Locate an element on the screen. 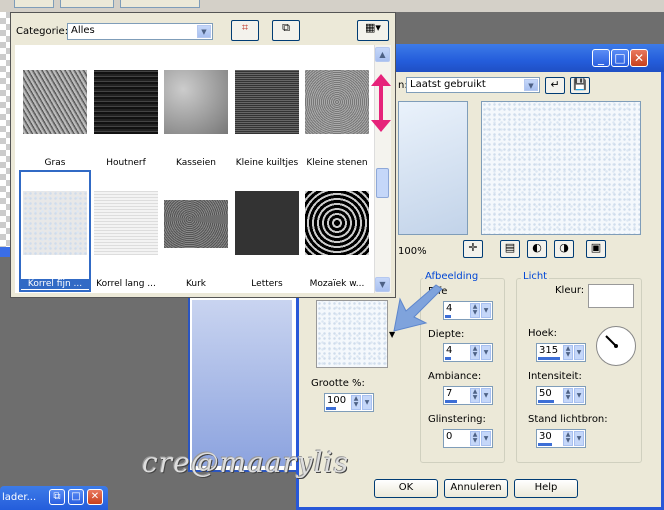 The width and height of the screenshot is (664, 510). maximize-icon: □ is located at coordinates (76, 497).